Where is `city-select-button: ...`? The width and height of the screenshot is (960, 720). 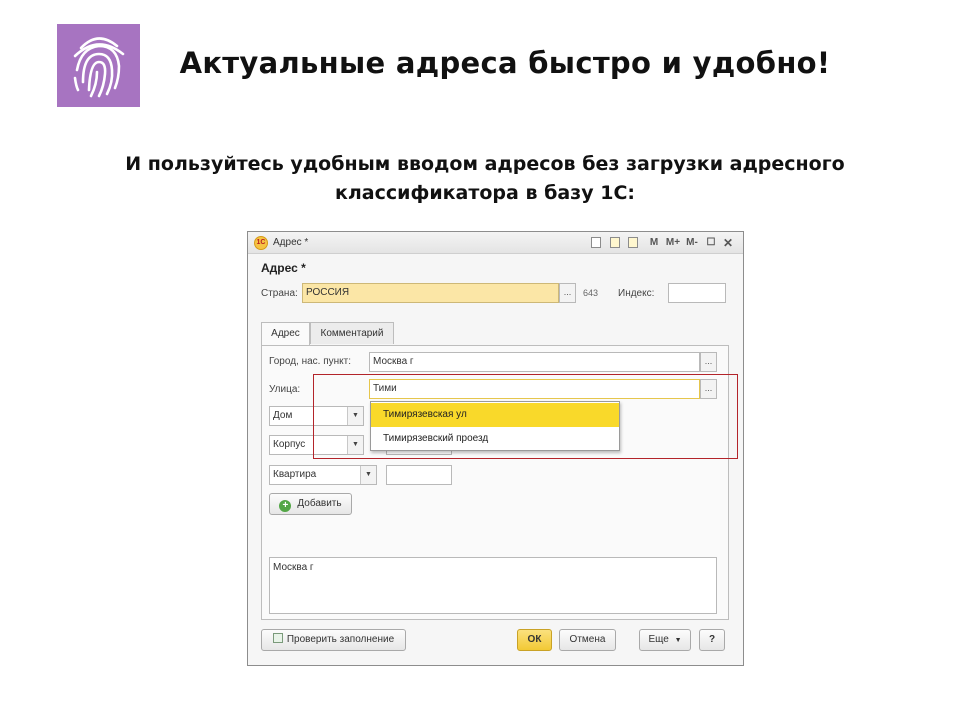 city-select-button: ... is located at coordinates (708, 362).